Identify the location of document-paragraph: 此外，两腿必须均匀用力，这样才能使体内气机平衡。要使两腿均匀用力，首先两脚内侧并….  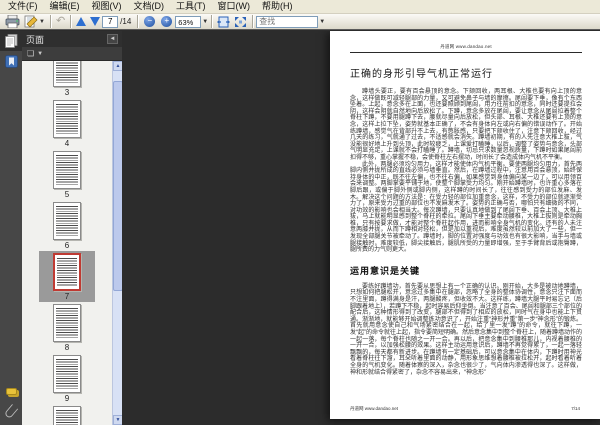
(466, 207).